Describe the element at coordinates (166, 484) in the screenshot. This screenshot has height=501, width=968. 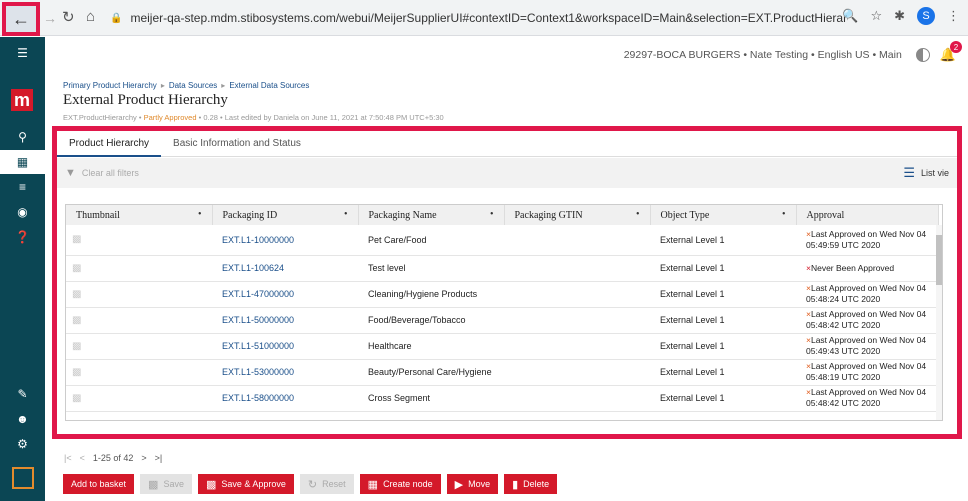
I see `save-button: ▩ Save` at that location.